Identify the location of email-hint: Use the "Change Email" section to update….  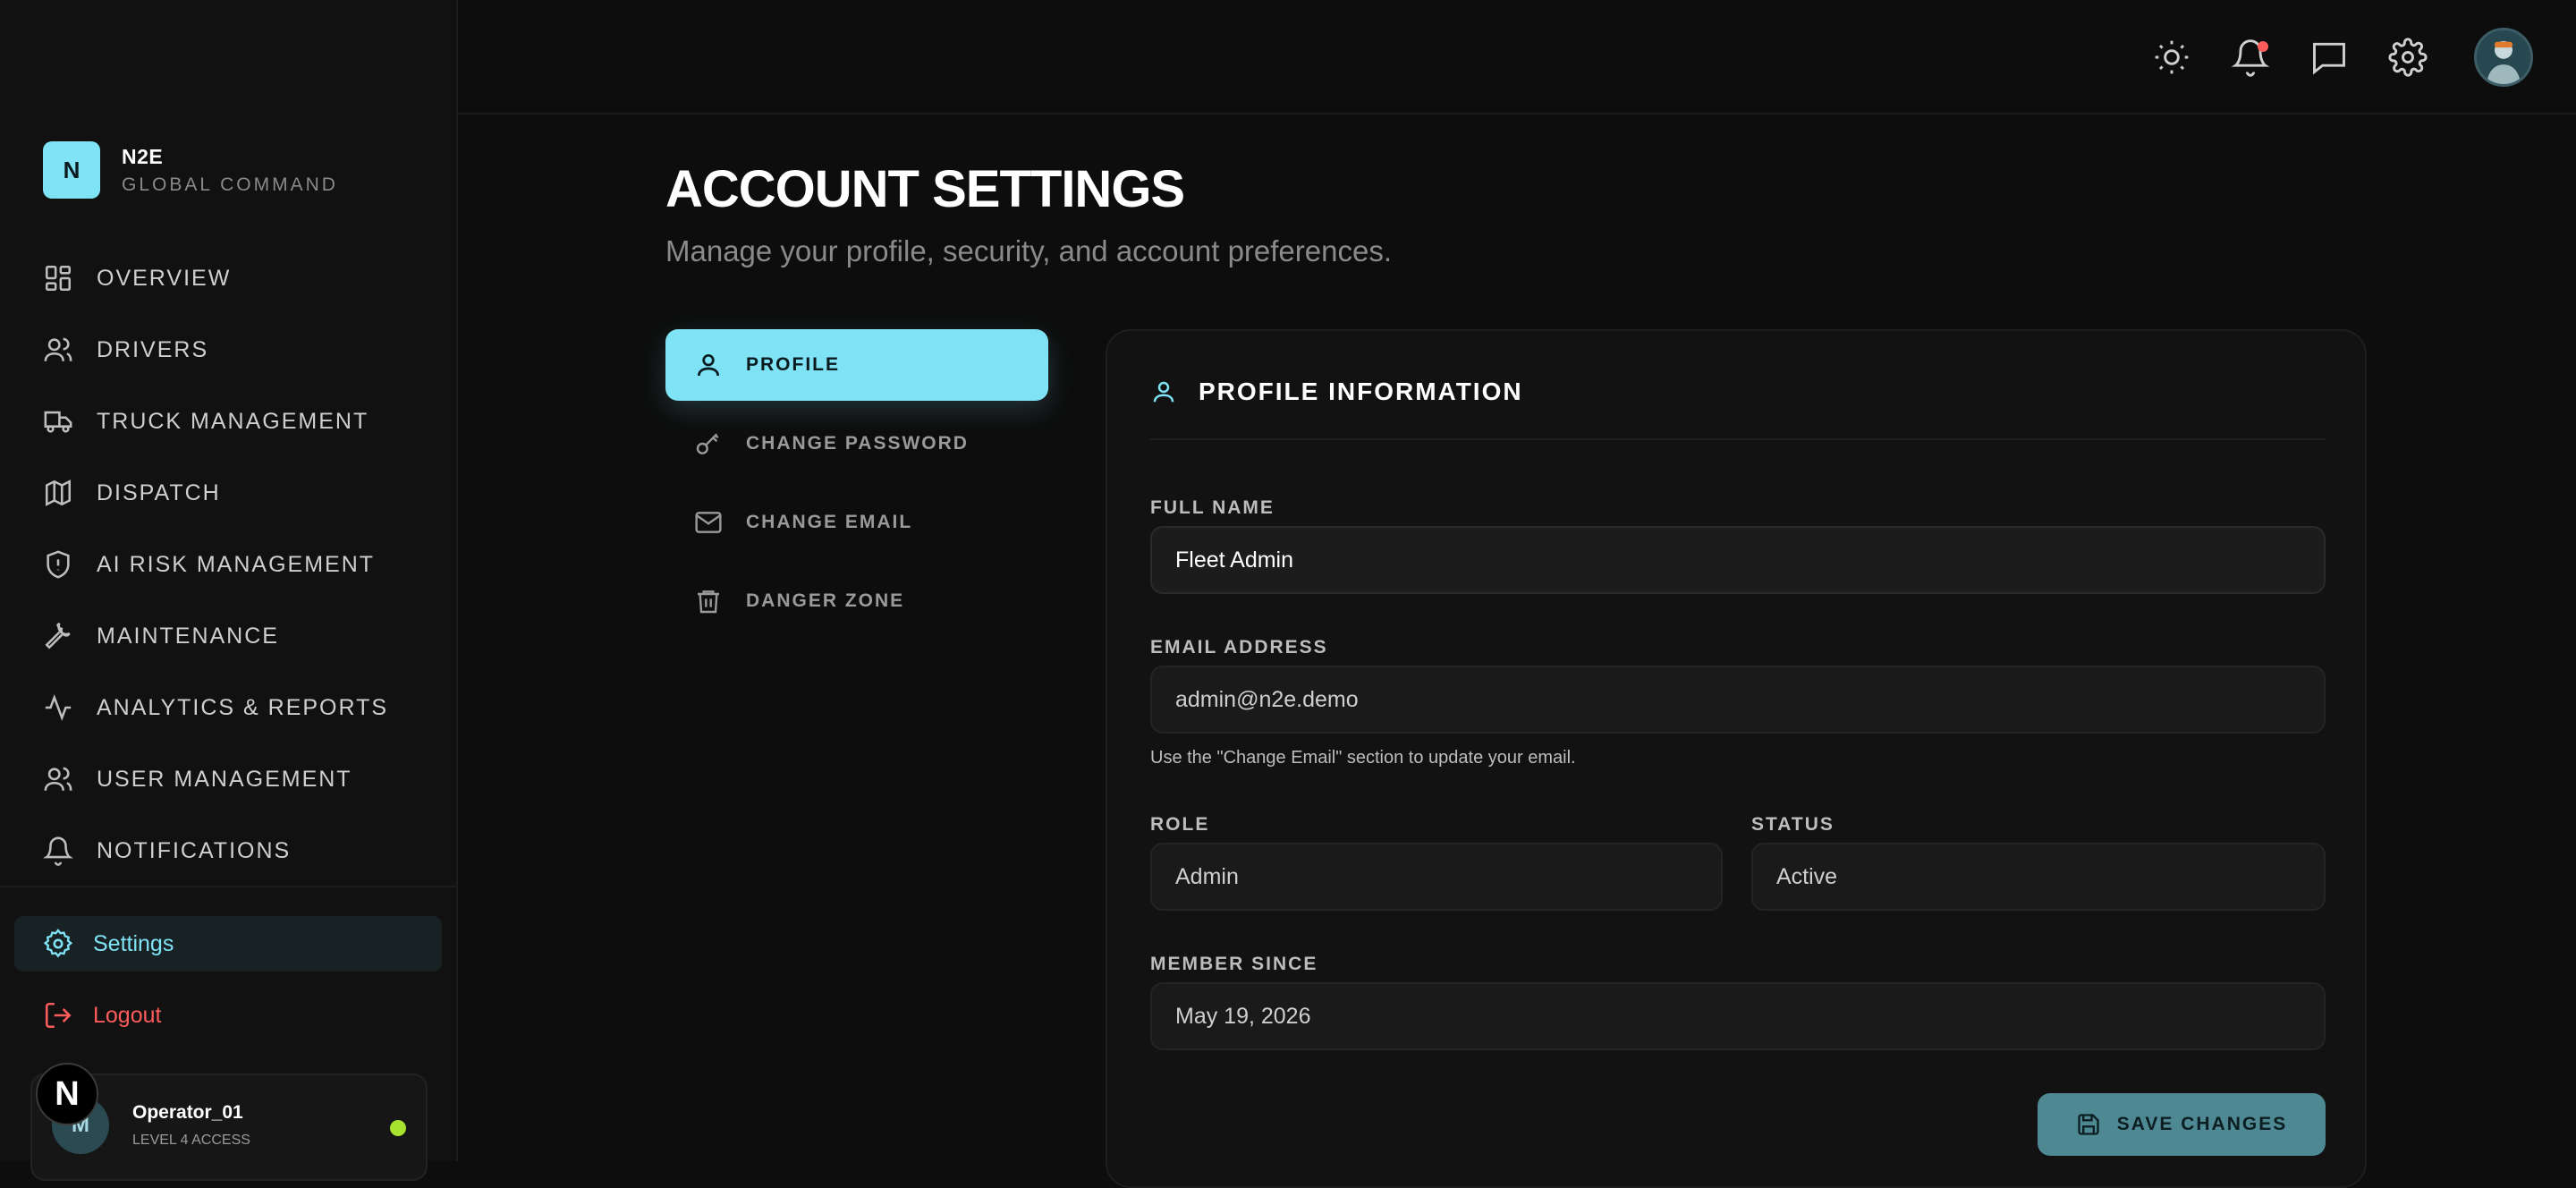
(1363, 758).